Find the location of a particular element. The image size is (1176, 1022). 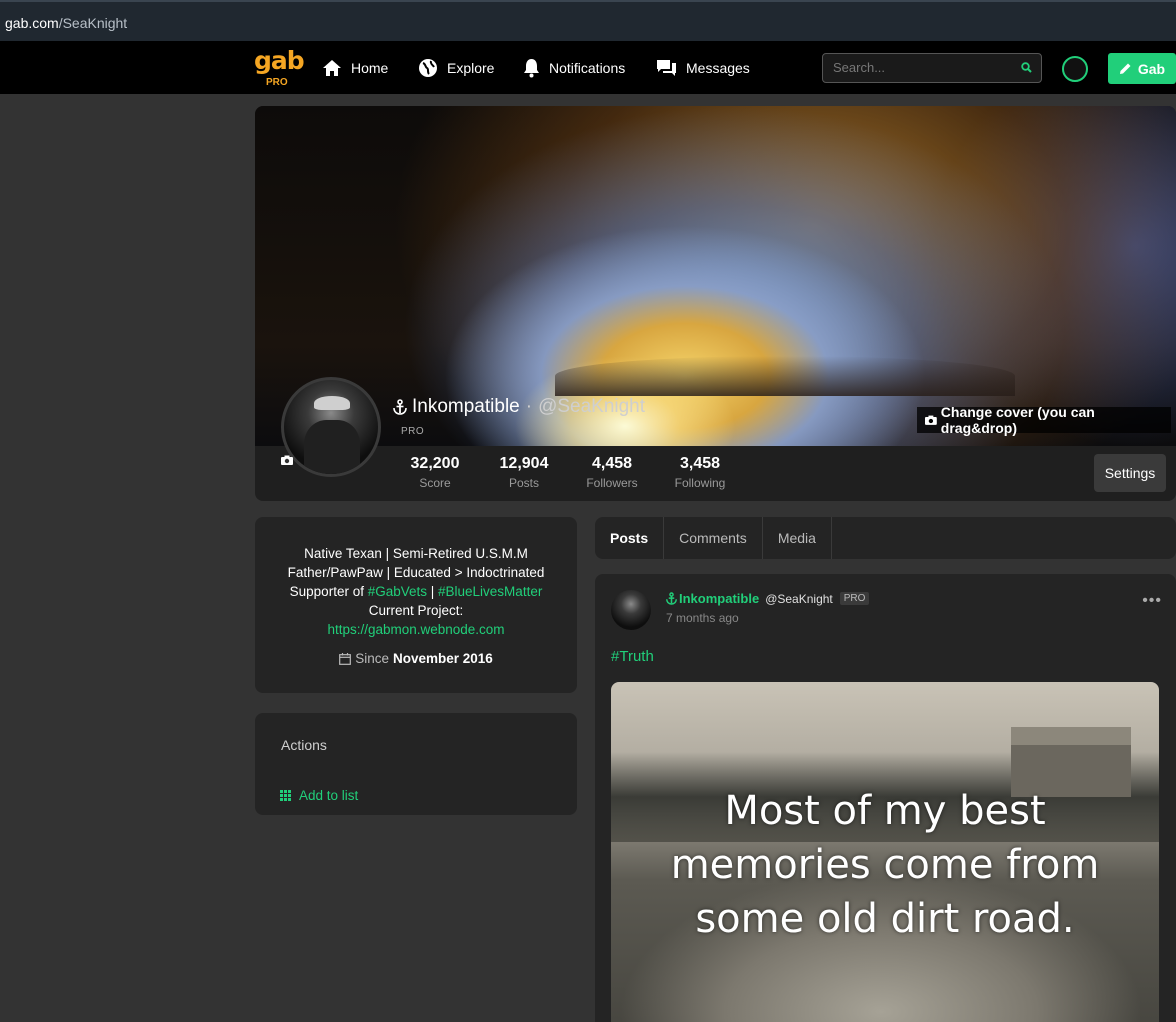

url-text: gab.com/SeaKnight is located at coordinates (66, 23).